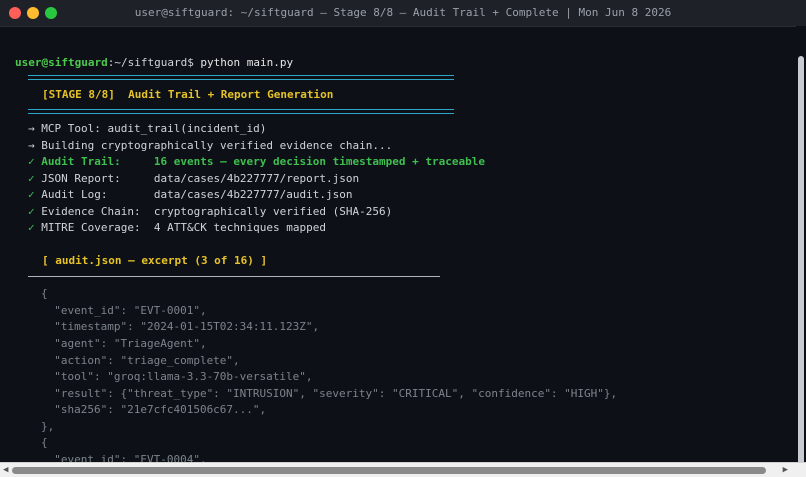 This screenshot has height=477, width=806. I want to click on result-label: MITRE Coverage:, so click(94, 227).